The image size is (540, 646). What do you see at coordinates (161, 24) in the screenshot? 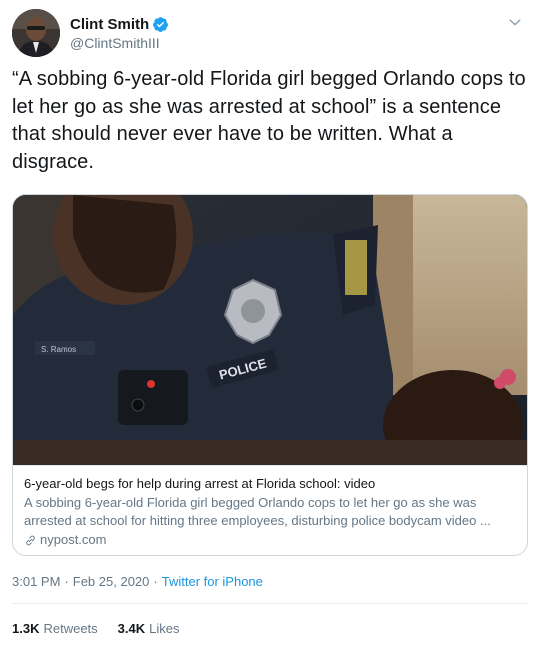
I see `verified-badge-icon` at bounding box center [161, 24].